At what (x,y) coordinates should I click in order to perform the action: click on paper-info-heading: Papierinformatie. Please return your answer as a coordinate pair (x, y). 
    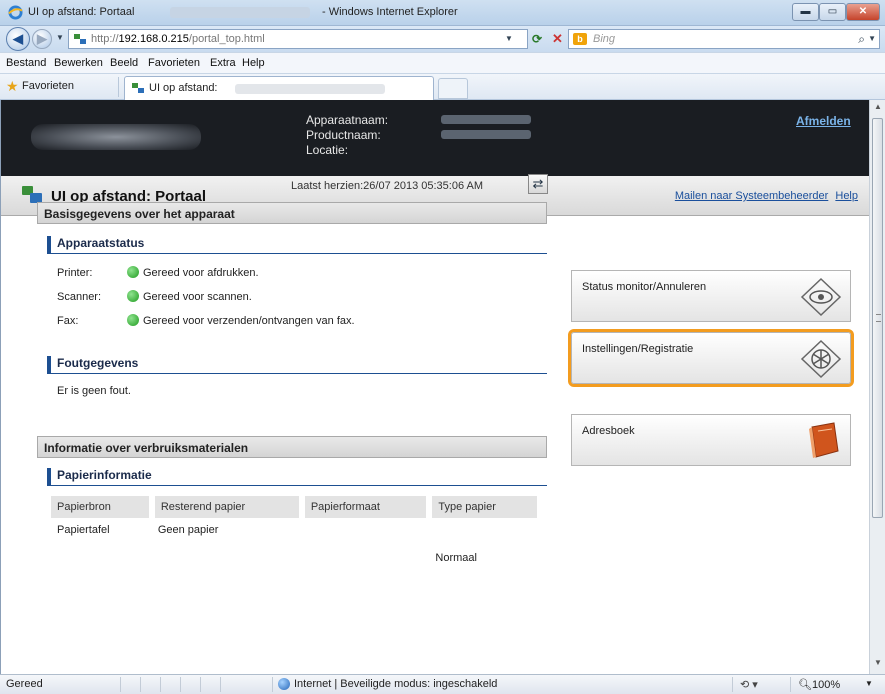
    Looking at the image, I should click on (297, 477).